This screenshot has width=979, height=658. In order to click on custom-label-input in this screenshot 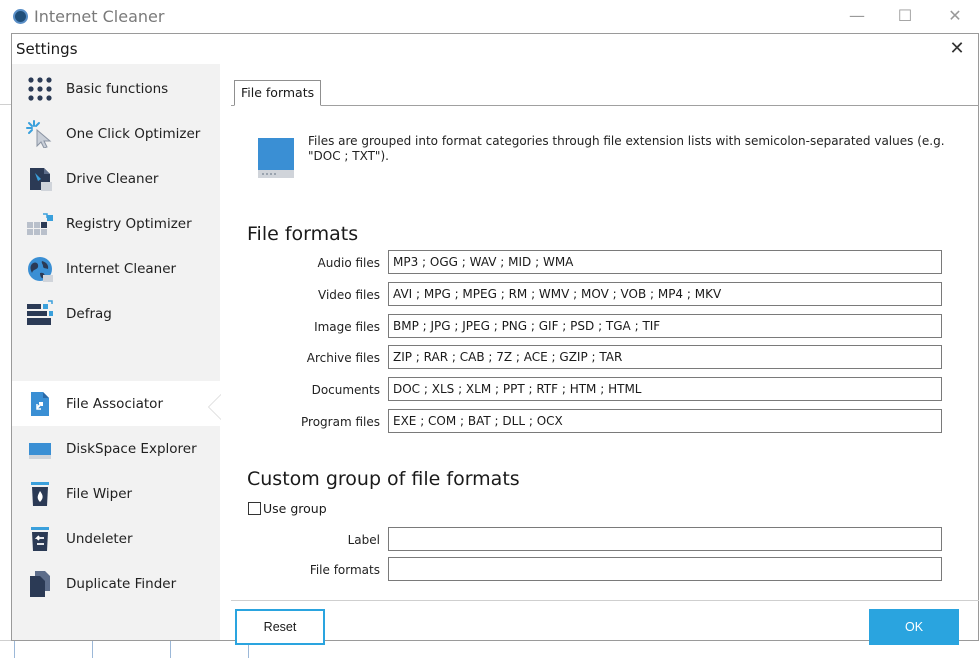, I will do `click(665, 539)`.